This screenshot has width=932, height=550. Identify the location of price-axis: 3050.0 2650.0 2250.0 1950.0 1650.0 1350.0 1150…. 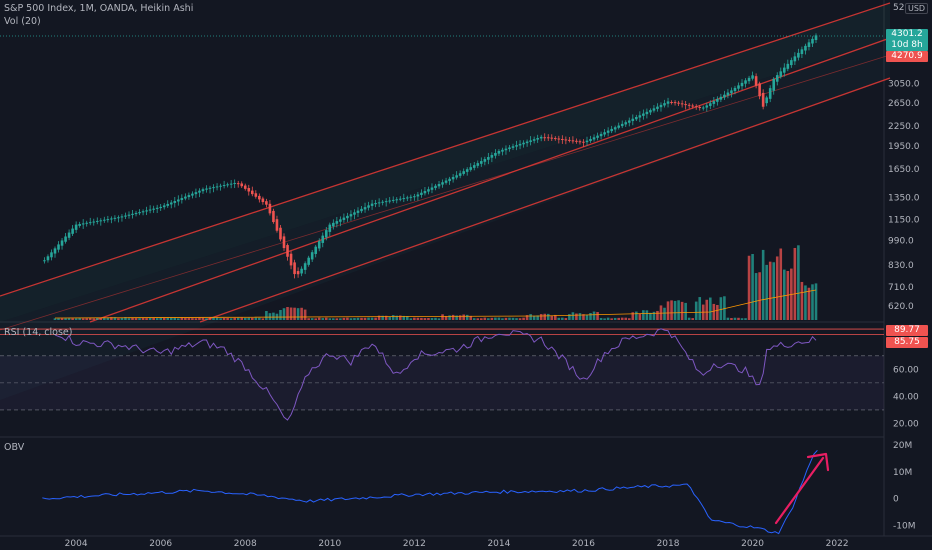
(904, 195).